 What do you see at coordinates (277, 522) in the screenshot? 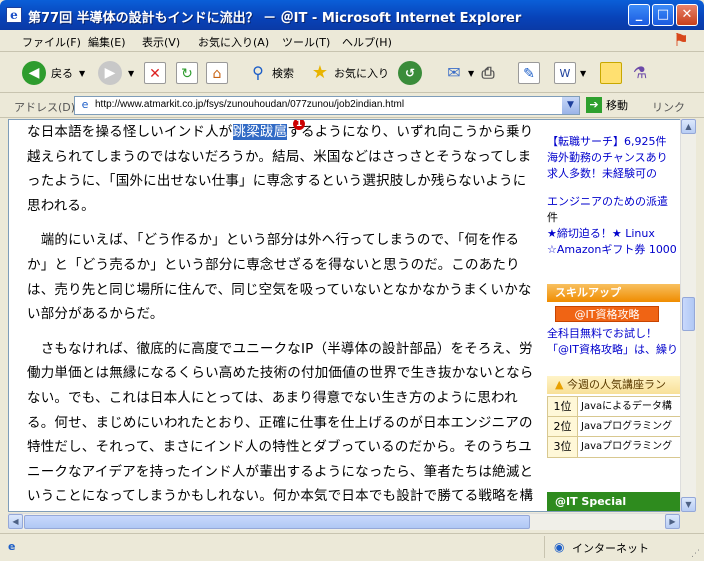
I see `horizontal-scroll-thumb` at bounding box center [277, 522].